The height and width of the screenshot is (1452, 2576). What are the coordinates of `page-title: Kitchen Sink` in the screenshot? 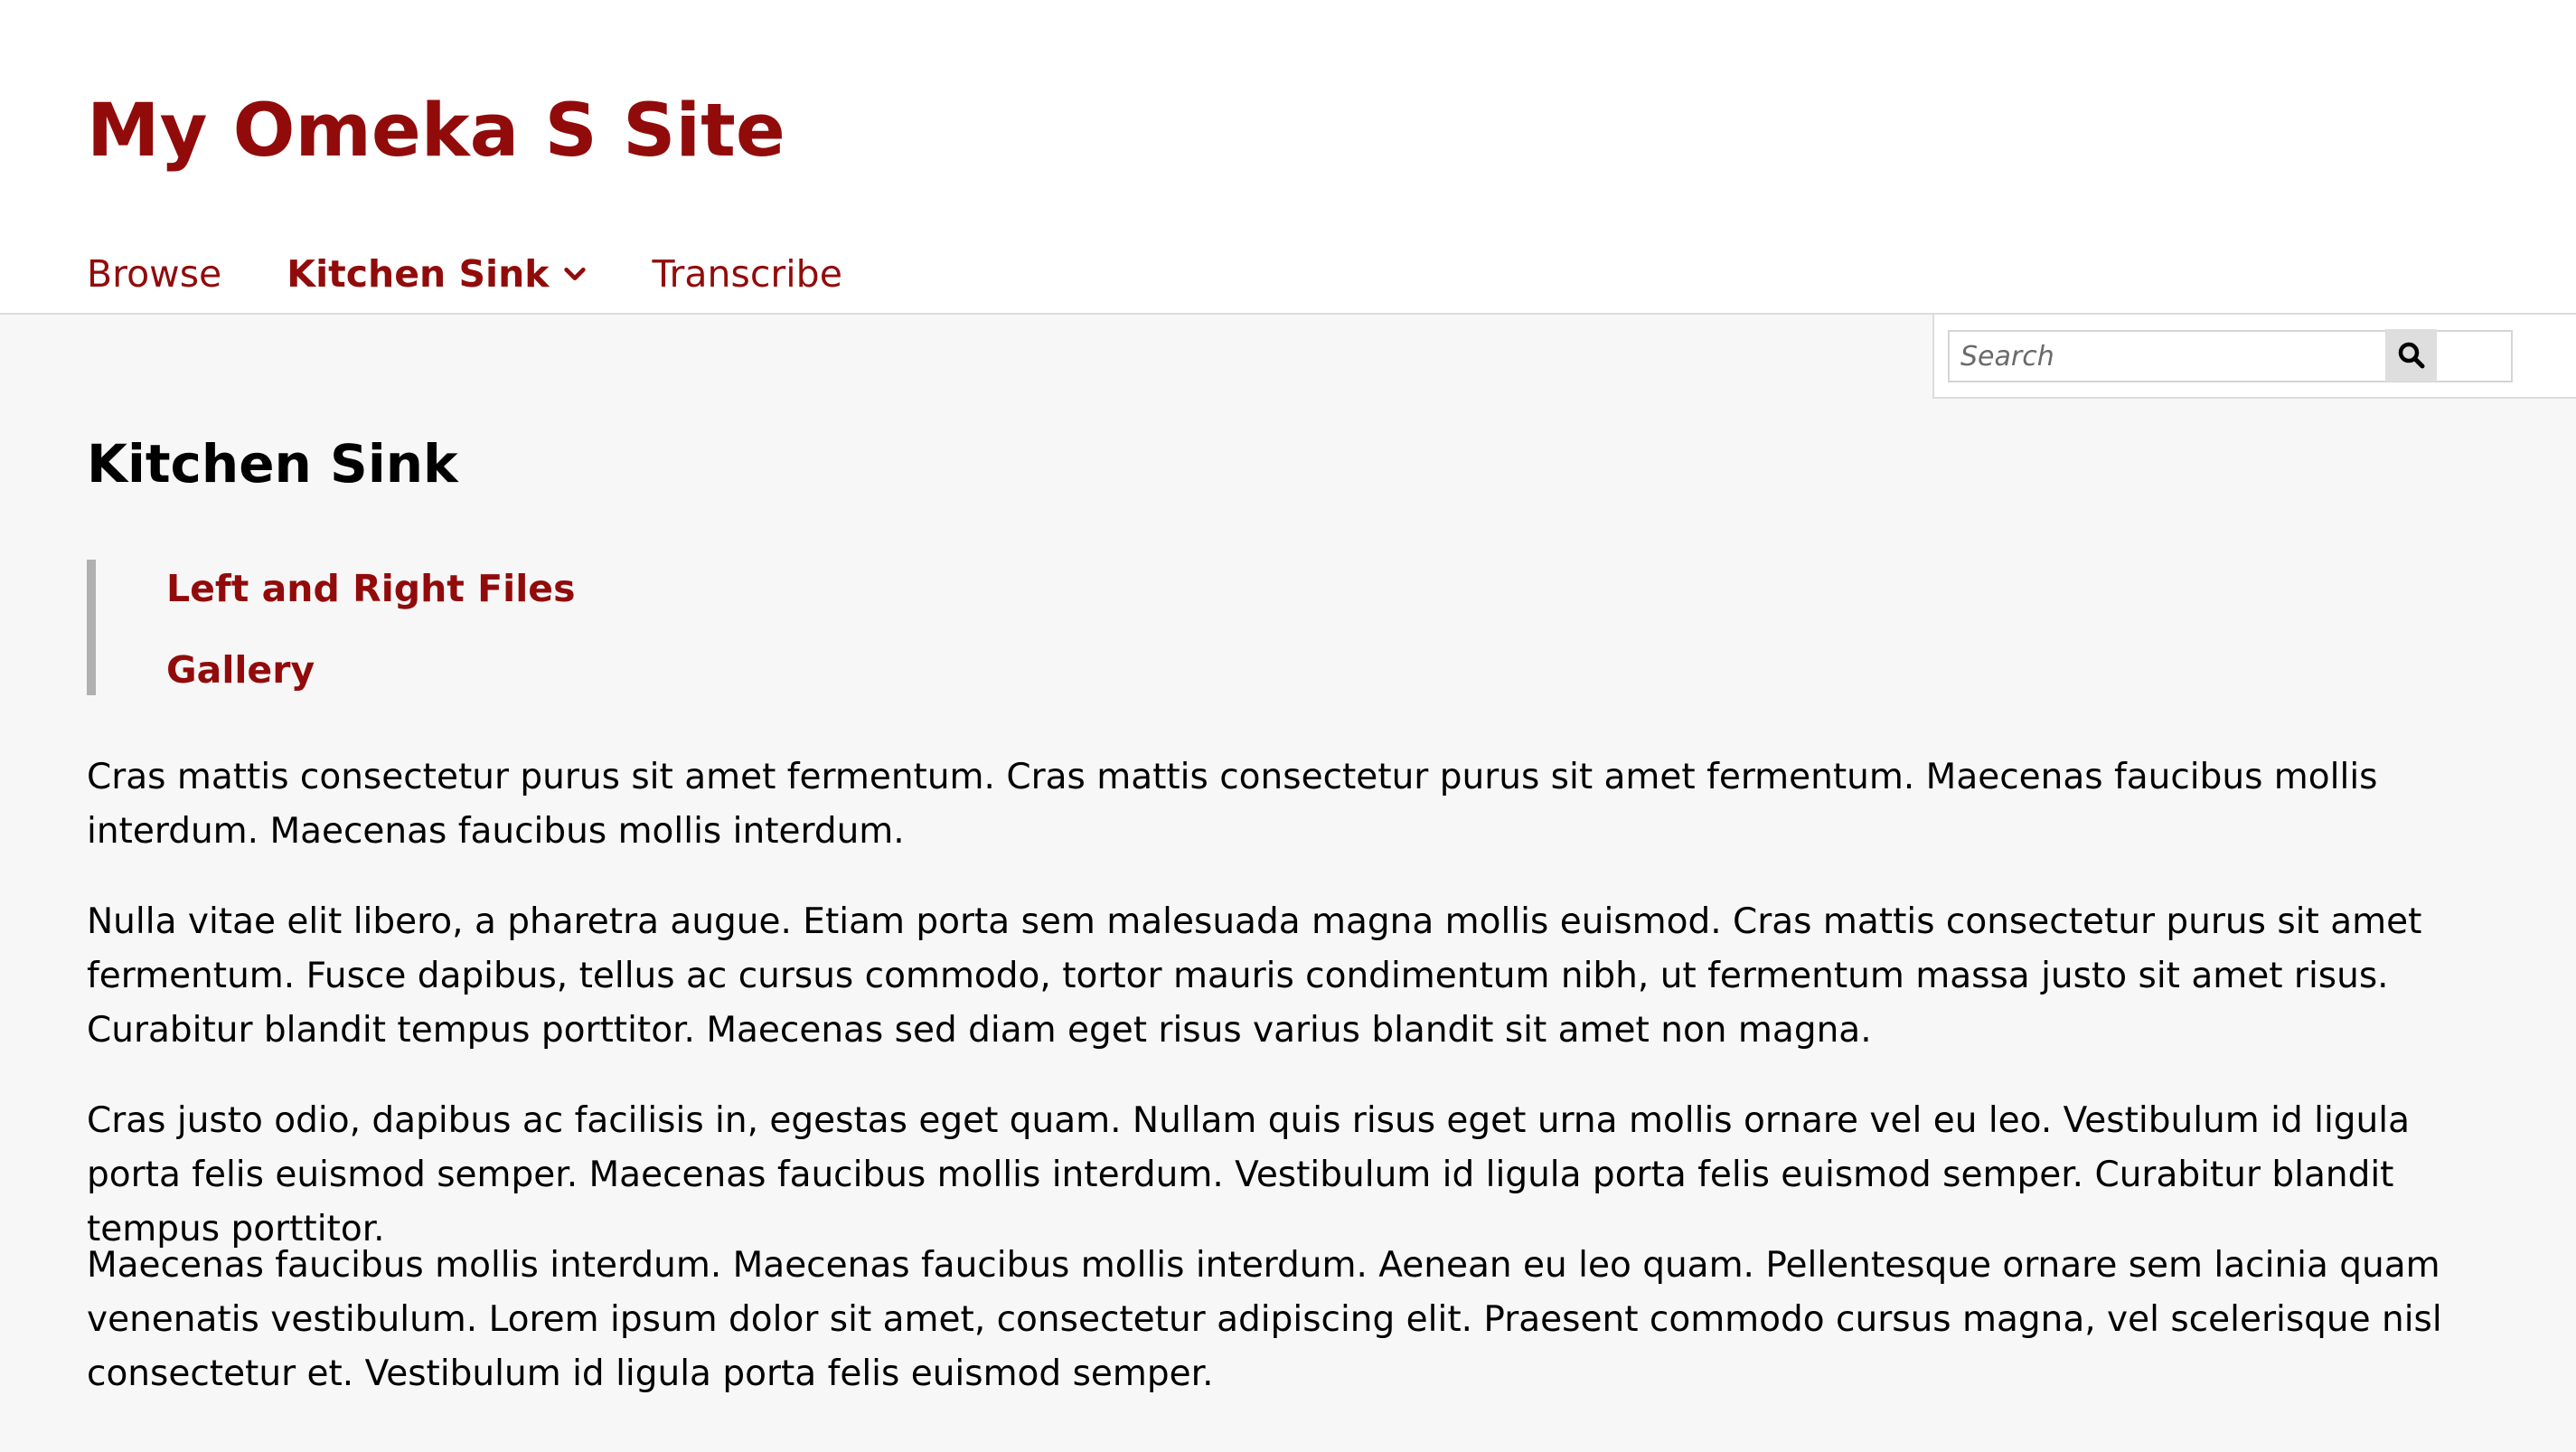 It's located at (272, 464).